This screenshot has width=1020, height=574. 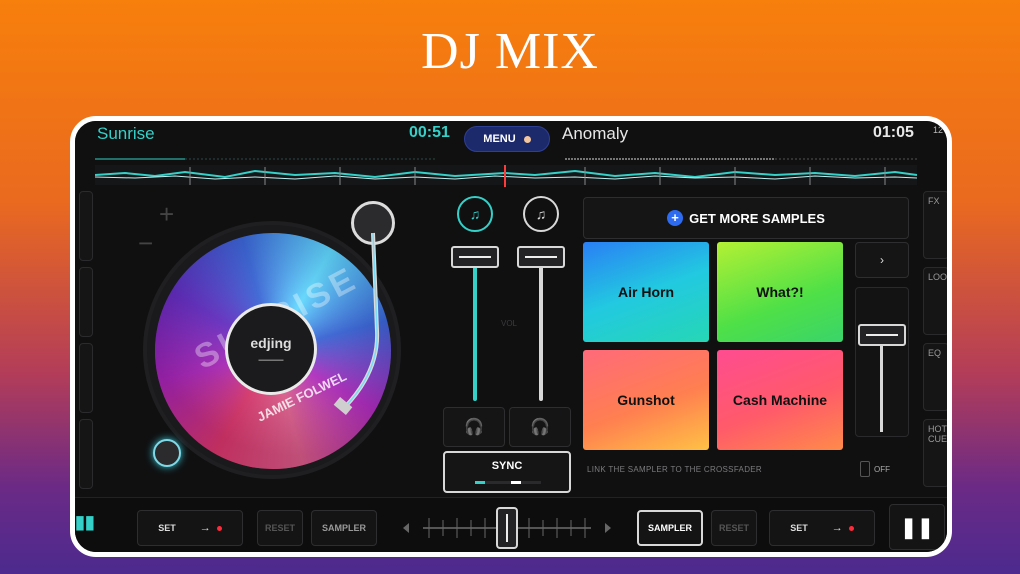 I want to click on hot-cue-side-button: HOT CUE, so click(x=935, y=453).